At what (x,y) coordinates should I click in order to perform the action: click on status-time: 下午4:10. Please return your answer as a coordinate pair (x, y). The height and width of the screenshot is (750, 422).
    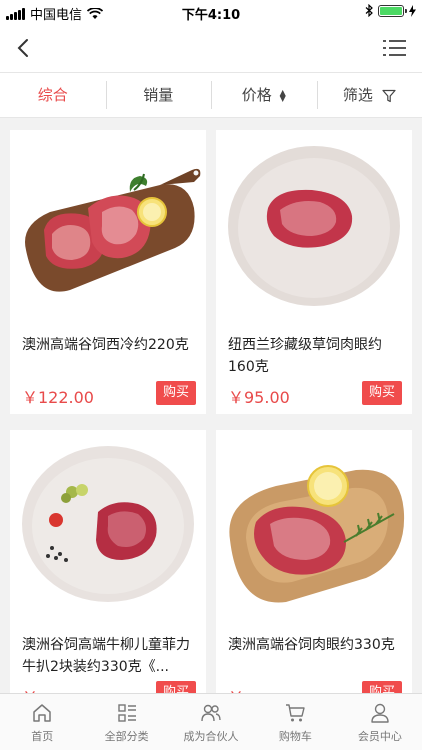
    Looking at the image, I should click on (211, 15).